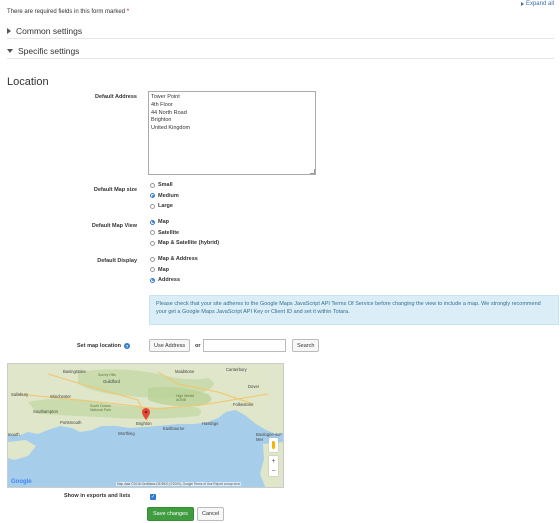 The width and height of the screenshot is (560, 523). What do you see at coordinates (9, 30) in the screenshot?
I see `chevron-right-icon` at bounding box center [9, 30].